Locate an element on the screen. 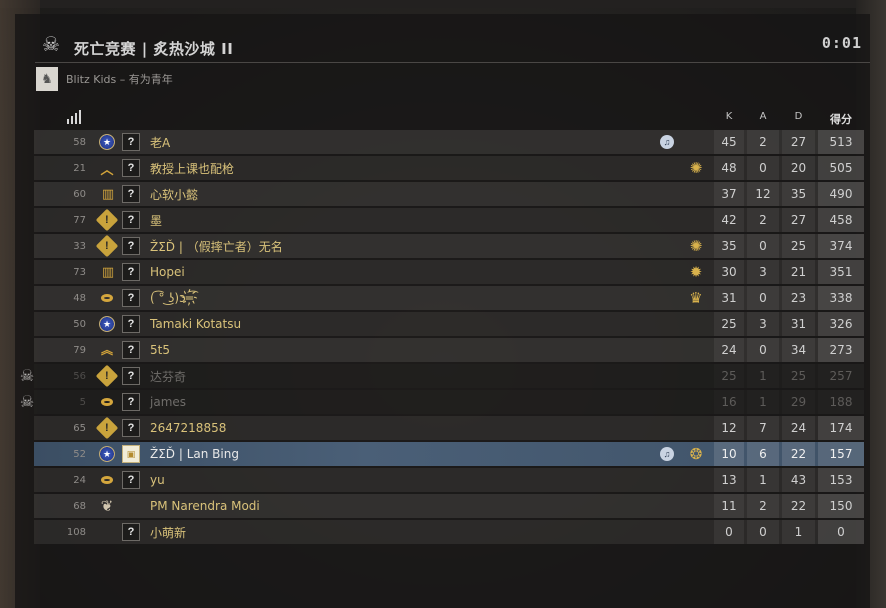 This screenshot has height=608, width=886. player-name: 老A is located at coordinates (160, 142).